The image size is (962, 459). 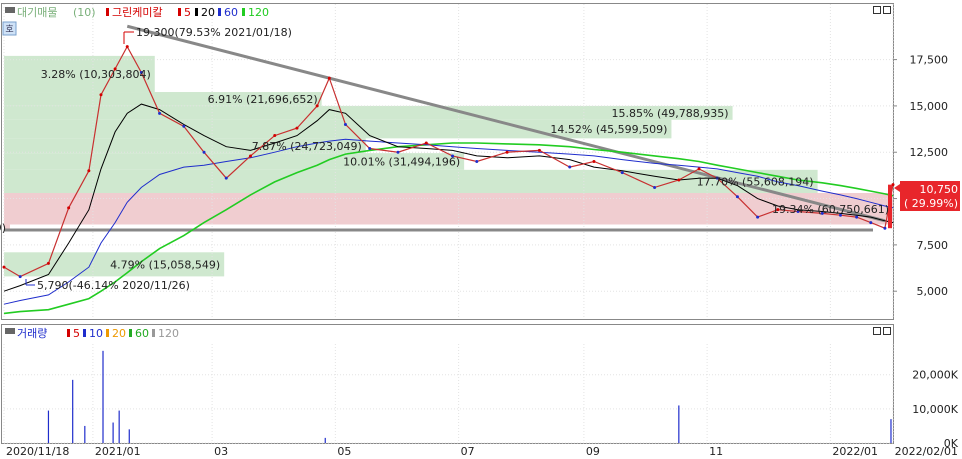 I want to click on volume-profile-band, so click(x=448, y=209).